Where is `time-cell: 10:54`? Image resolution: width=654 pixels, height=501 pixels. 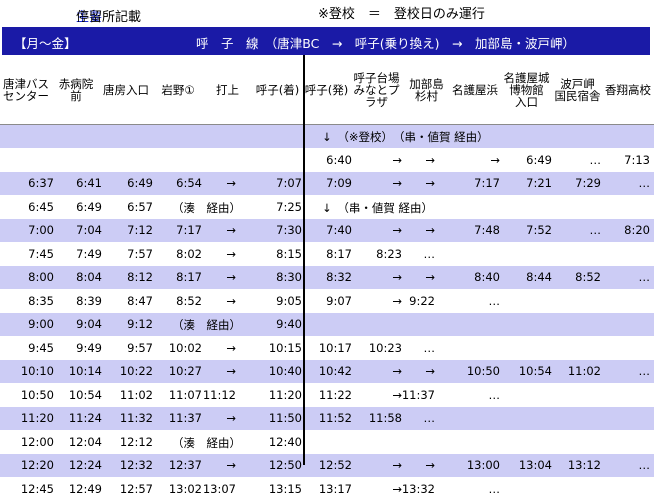 time-cell: 10:54 is located at coordinates (85, 394).